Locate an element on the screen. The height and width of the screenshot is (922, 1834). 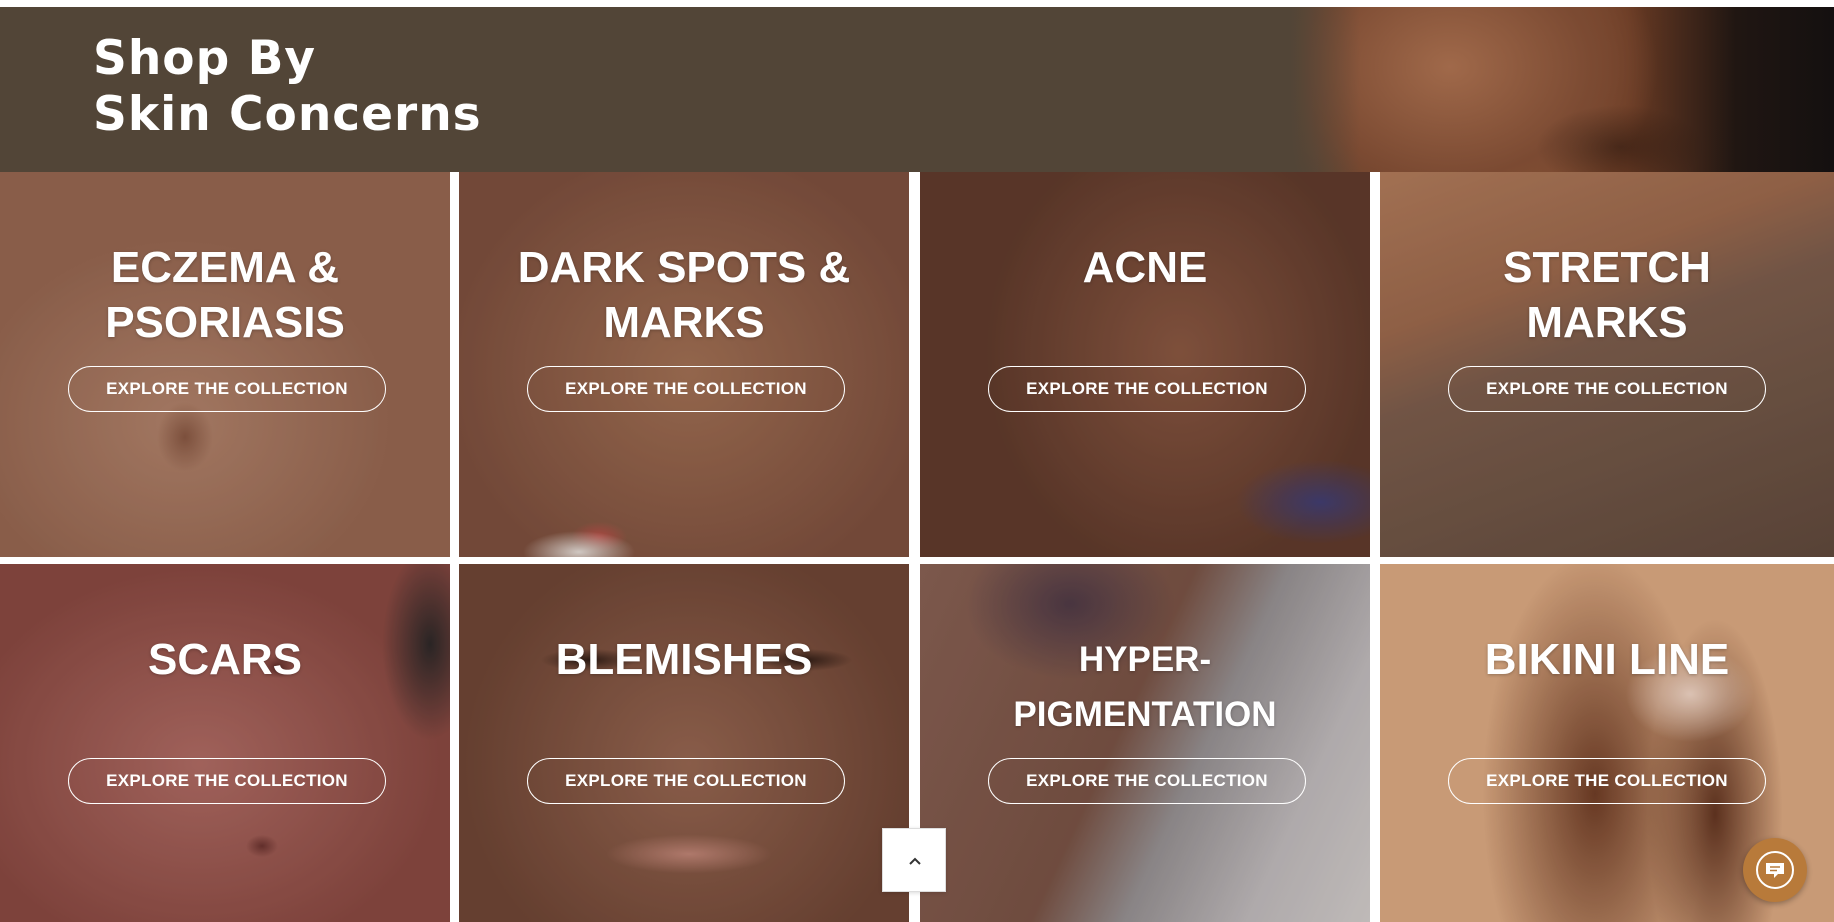
tile-acne: ACNE EXPLORE THE COLLECTION is located at coordinates (1145, 364).